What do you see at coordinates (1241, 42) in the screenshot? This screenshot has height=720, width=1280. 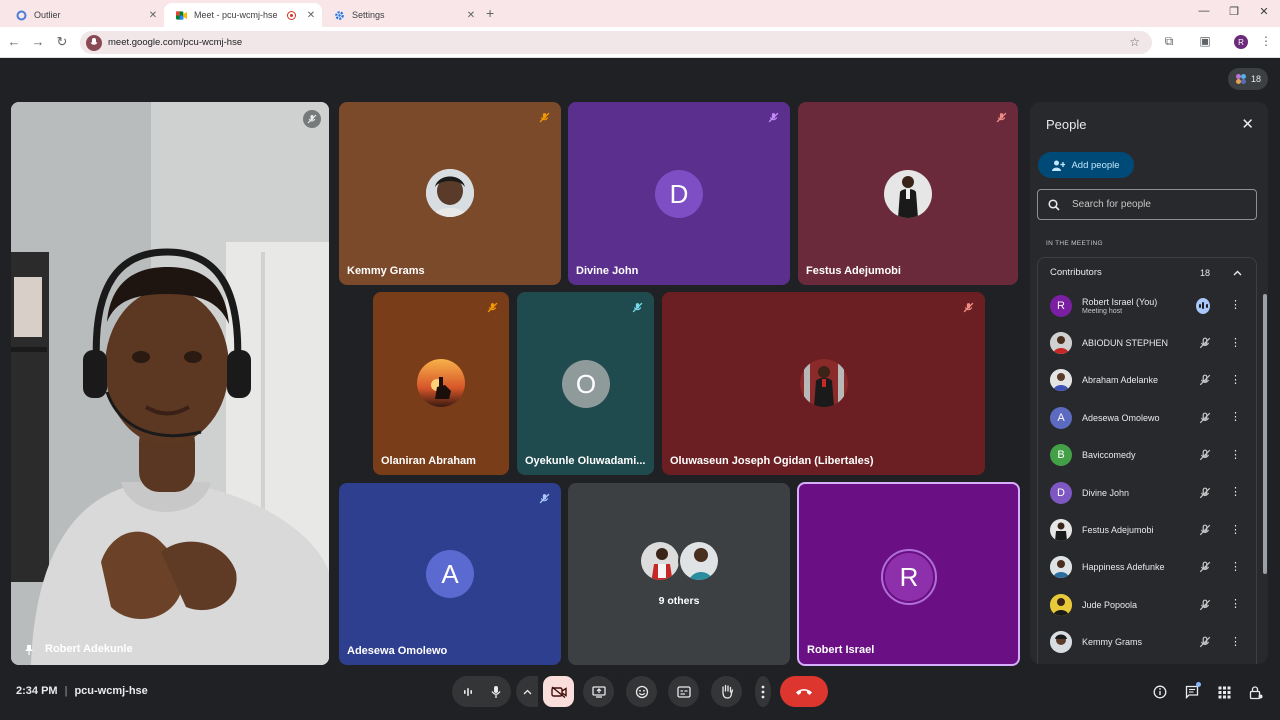 I see `profile-avatar: R` at bounding box center [1241, 42].